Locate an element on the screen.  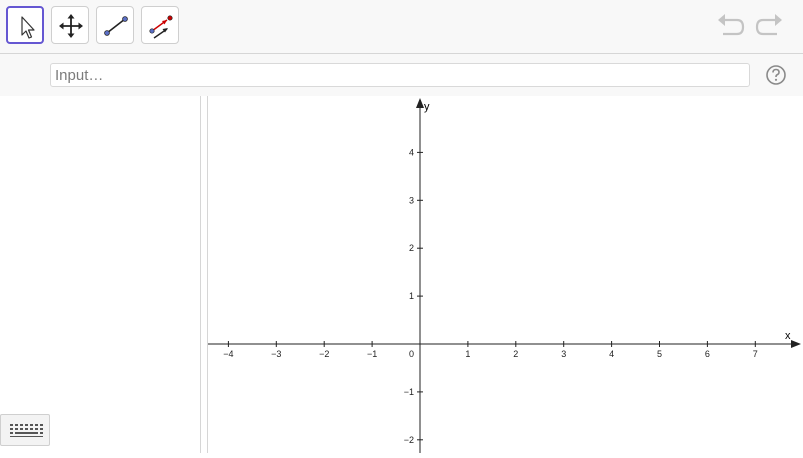
x-axis-label: x is located at coordinates (788, 336).